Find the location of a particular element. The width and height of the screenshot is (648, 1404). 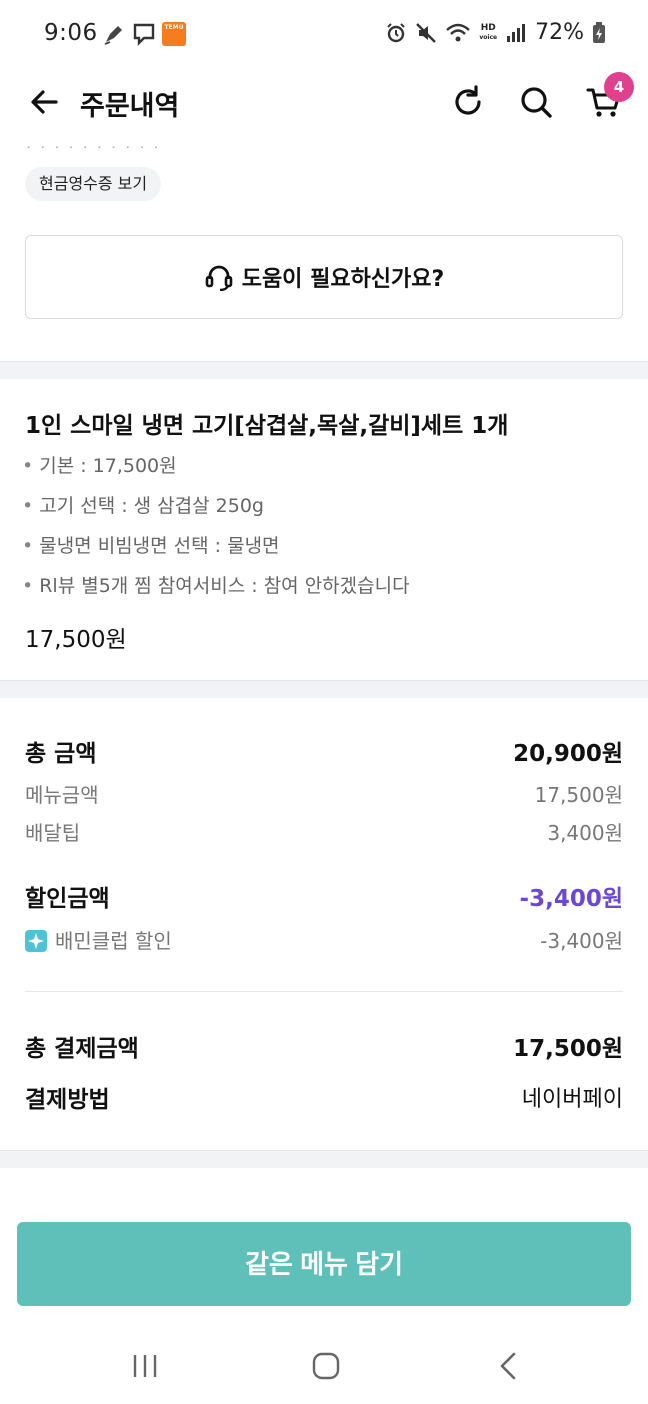

back-arrow-icon is located at coordinates (44, 102).